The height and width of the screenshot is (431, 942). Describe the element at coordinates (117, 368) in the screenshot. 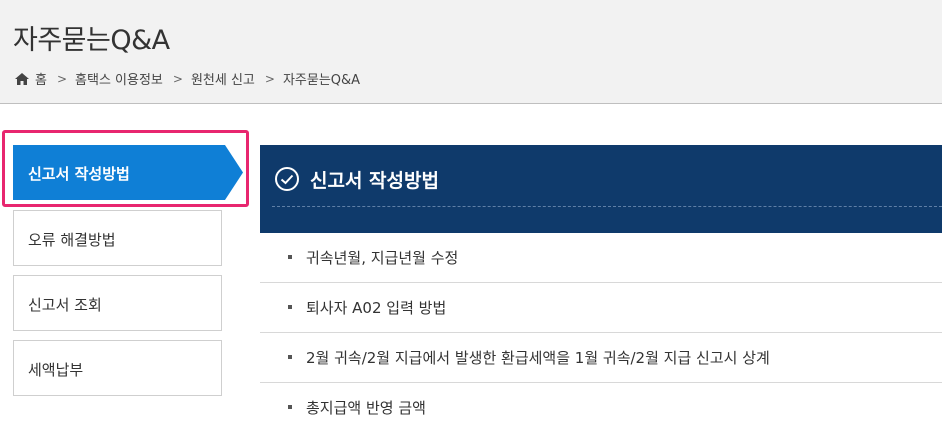

I see `sidebar-item-tax-payment: 세액납부` at that location.